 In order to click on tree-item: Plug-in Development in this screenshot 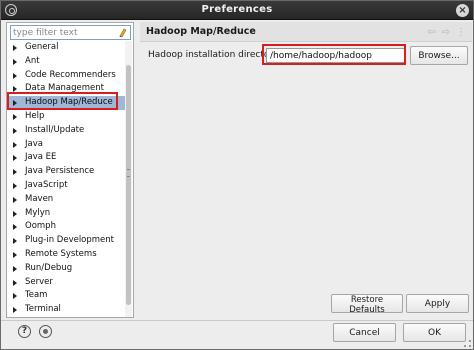, I will do `click(66, 241)`.